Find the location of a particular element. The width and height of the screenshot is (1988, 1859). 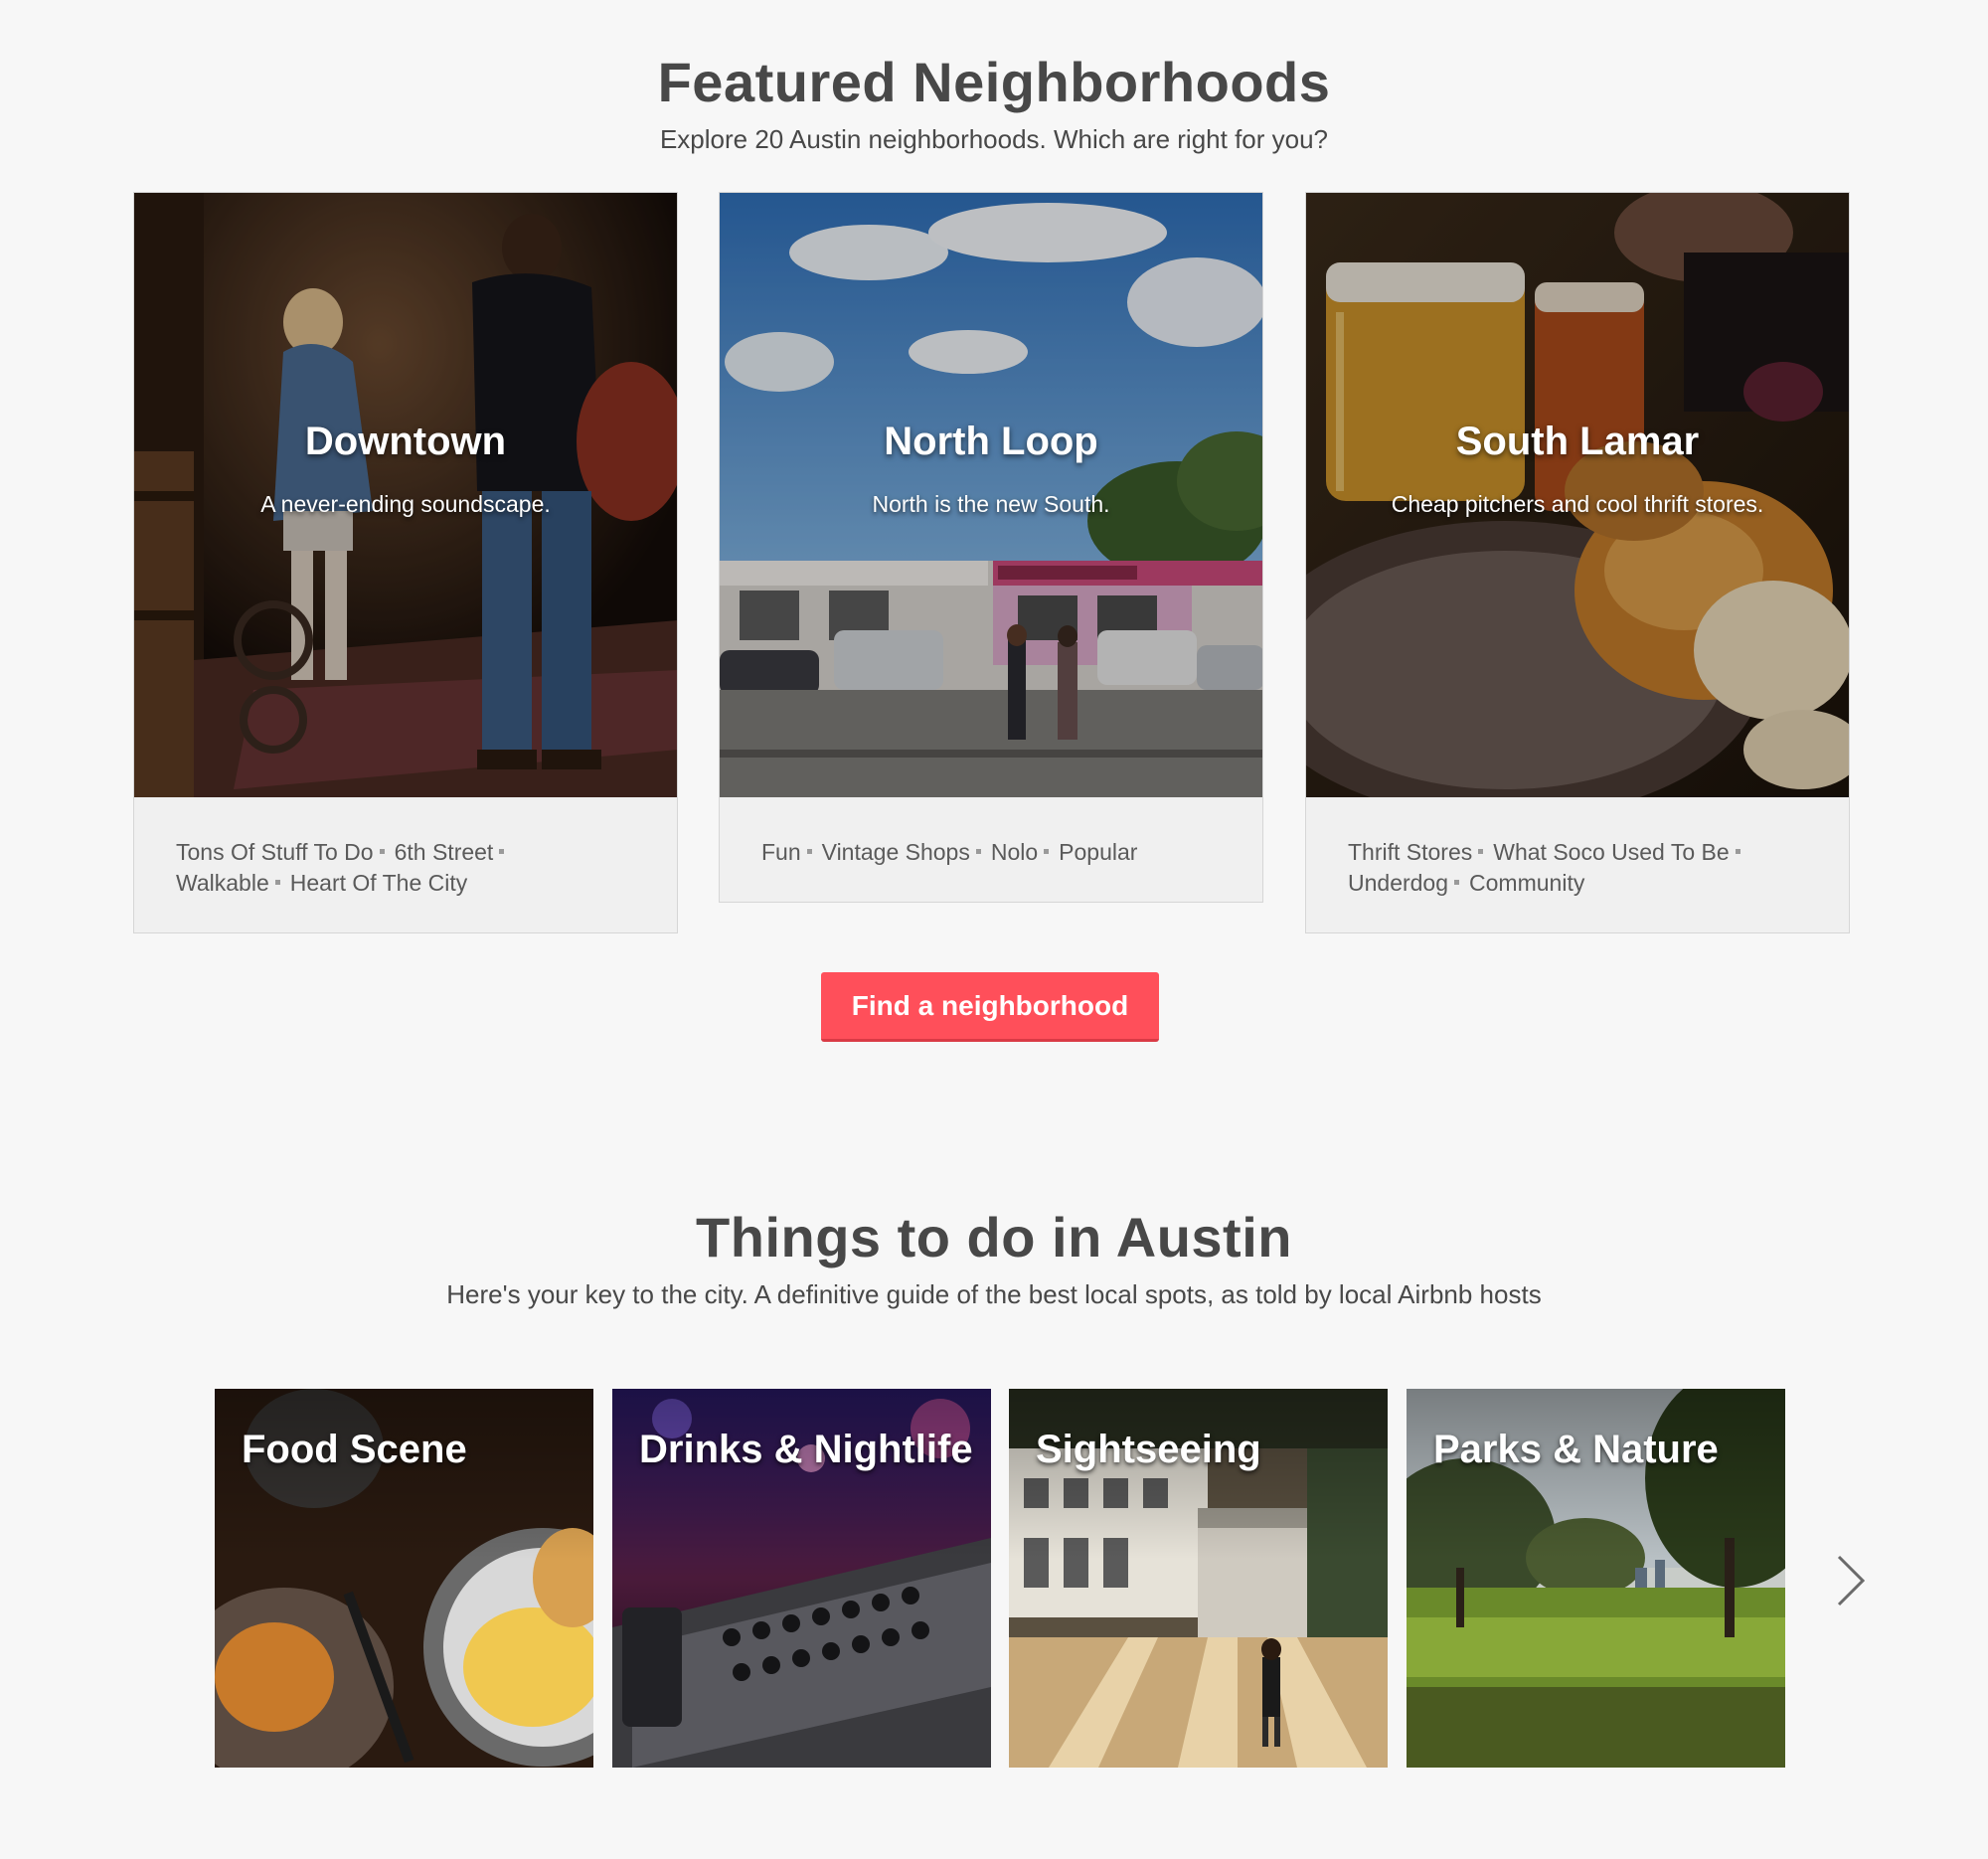

category-tile-drinks-nightlife: Drinks & Nightlife is located at coordinates (801, 1579).